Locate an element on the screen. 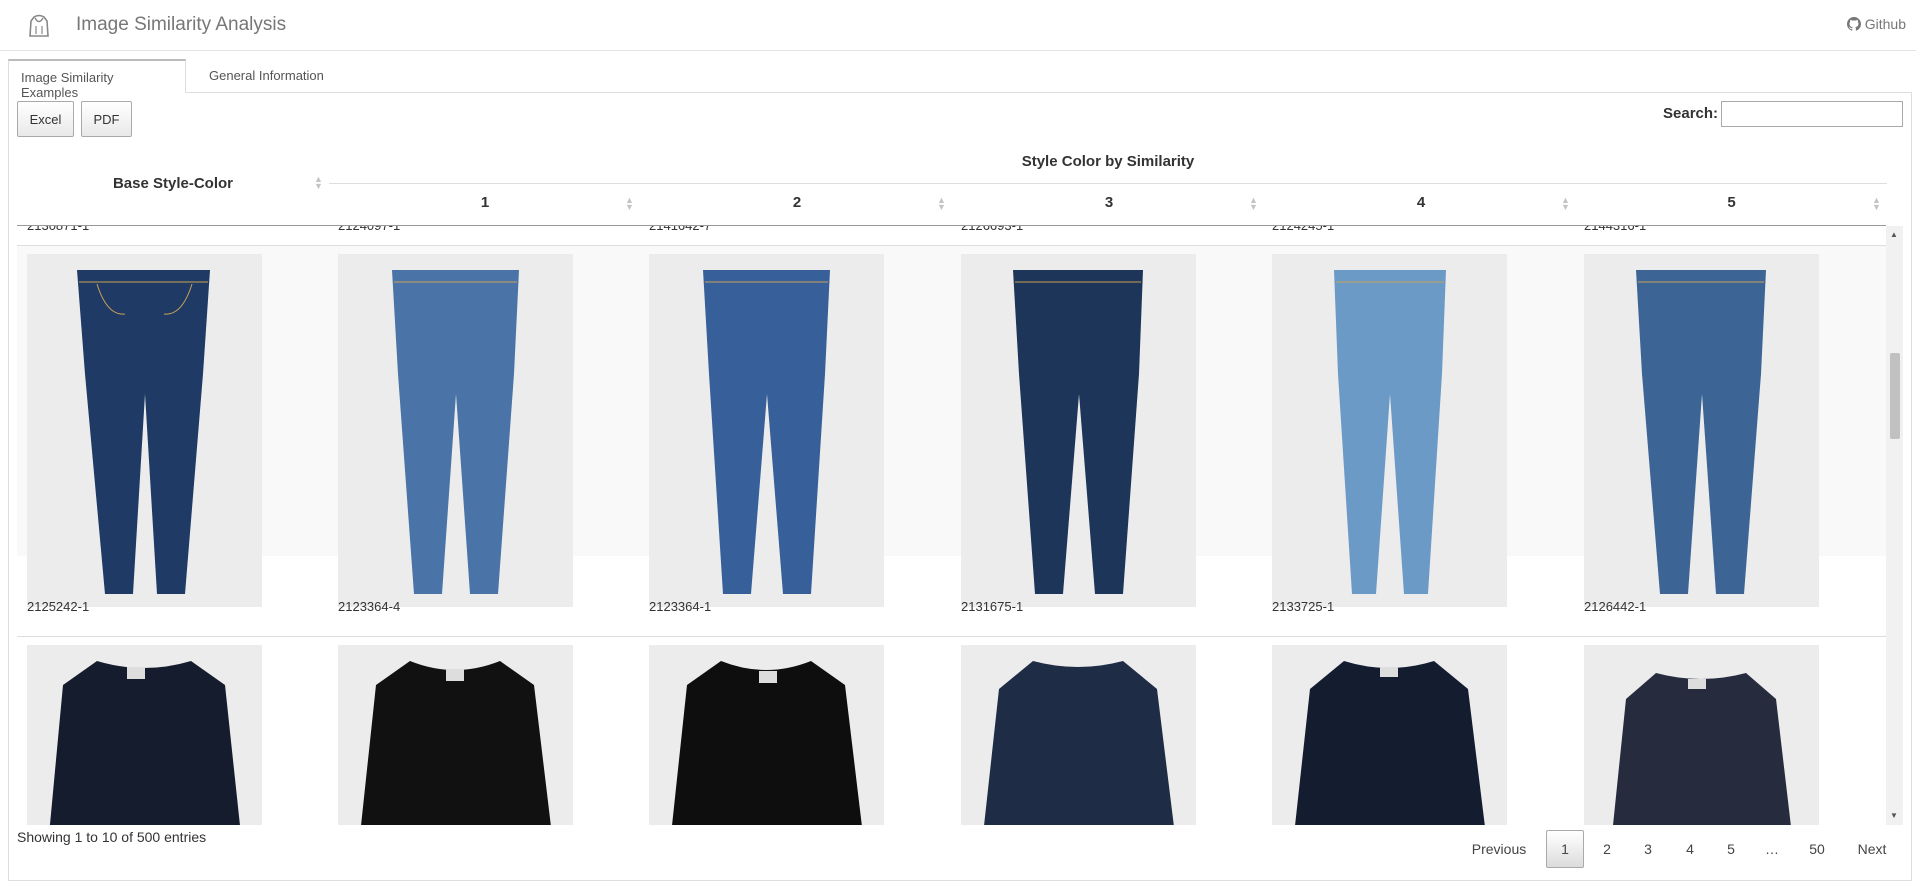  column-header-4: 4 is located at coordinates (1421, 202).